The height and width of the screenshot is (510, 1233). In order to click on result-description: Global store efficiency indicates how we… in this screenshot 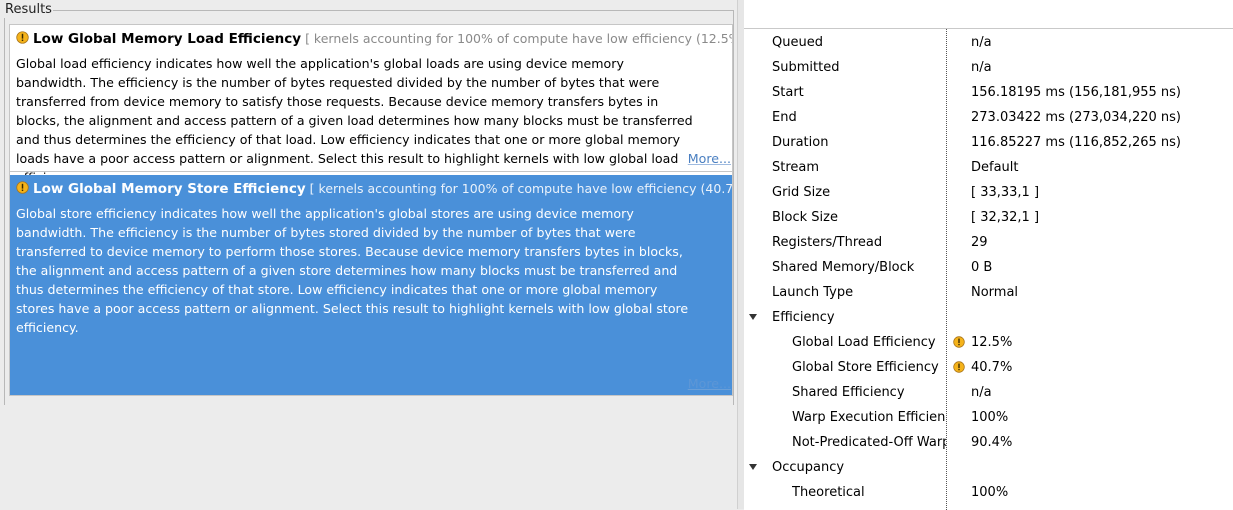, I will do `click(352, 270)`.